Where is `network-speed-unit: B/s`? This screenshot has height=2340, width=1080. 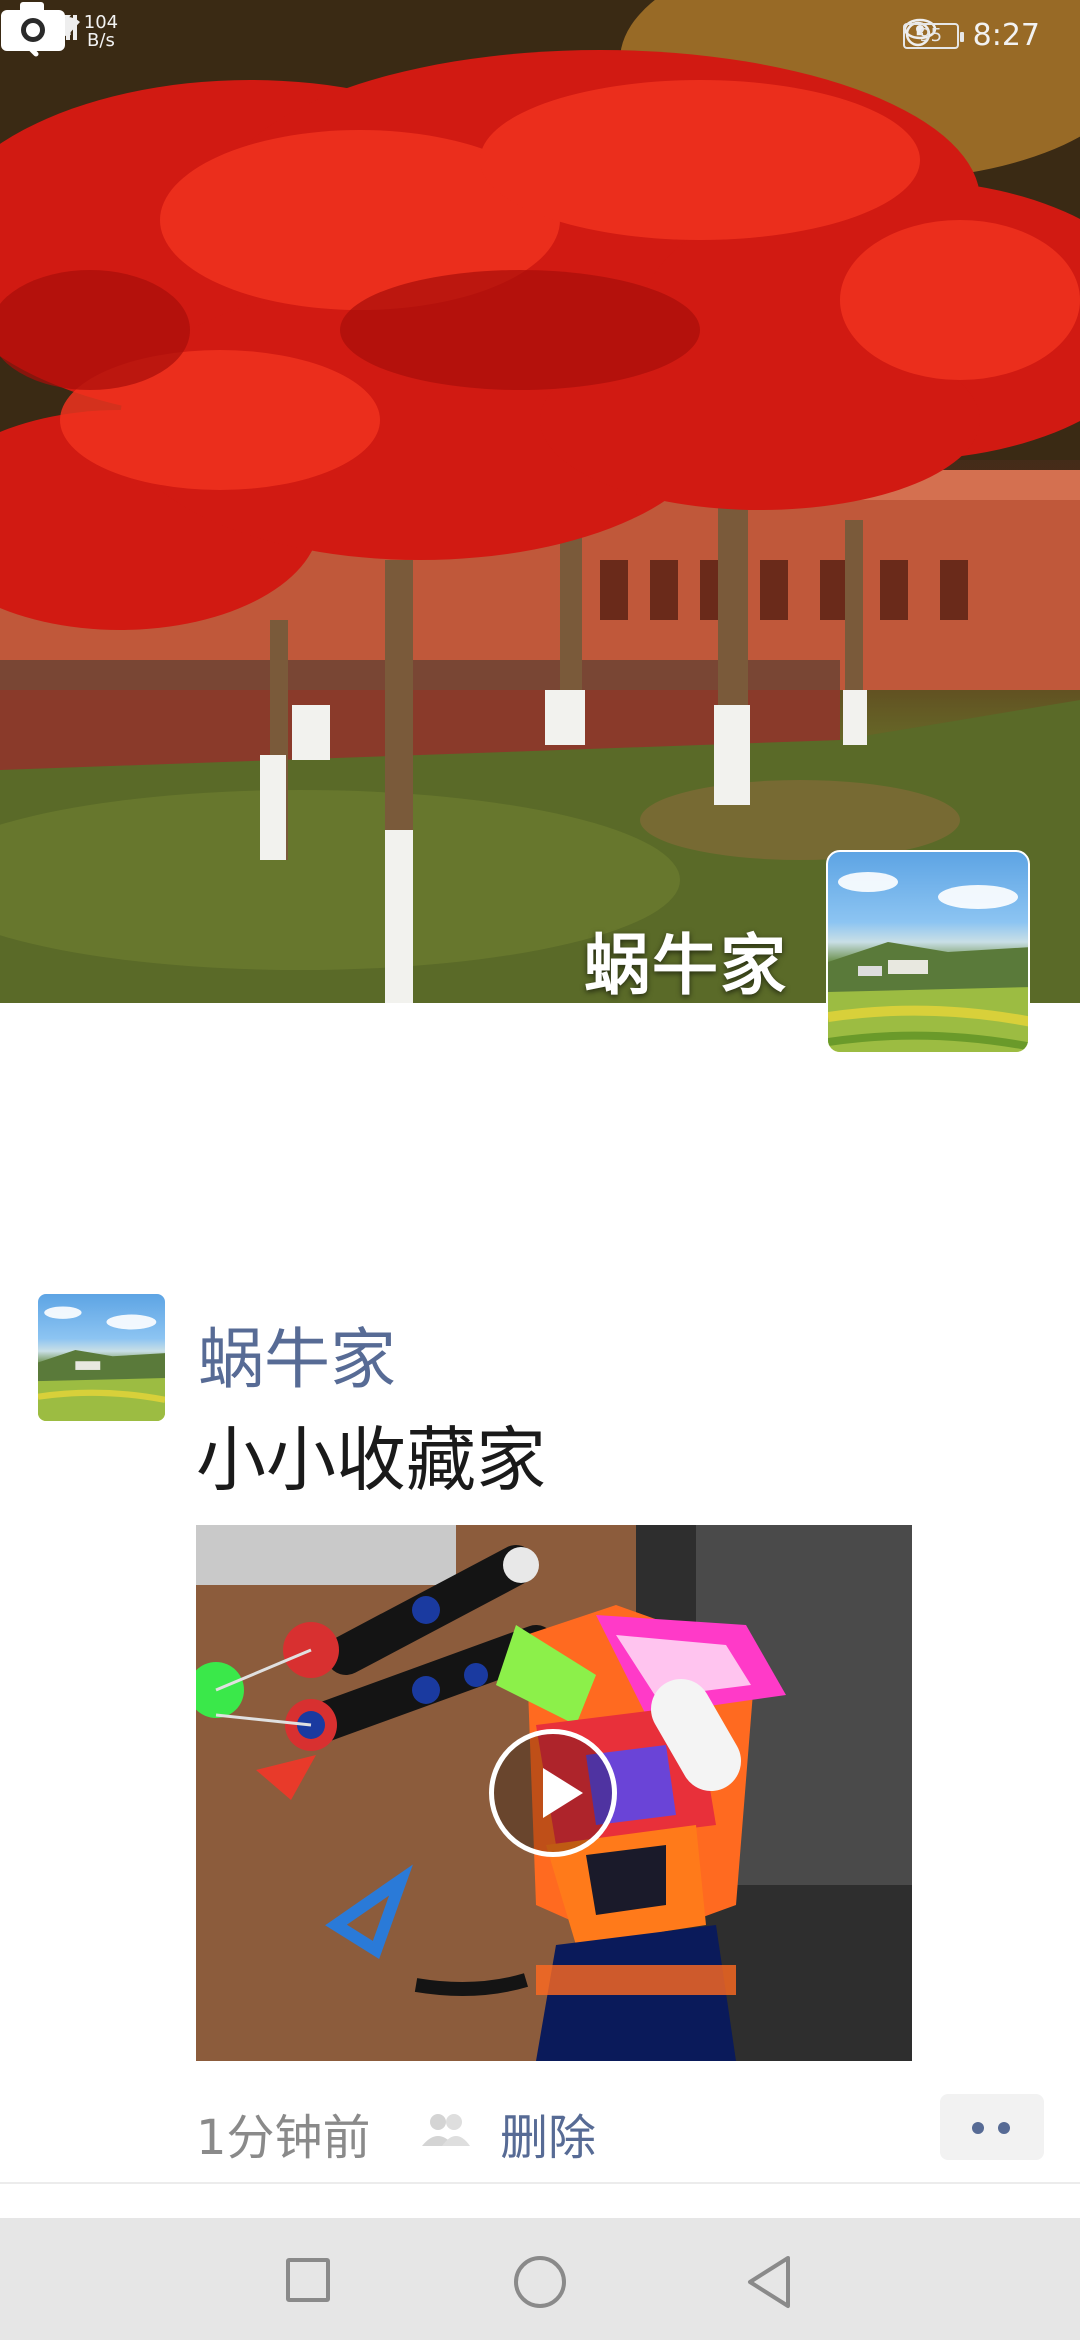 network-speed-unit: B/s is located at coordinates (101, 40).